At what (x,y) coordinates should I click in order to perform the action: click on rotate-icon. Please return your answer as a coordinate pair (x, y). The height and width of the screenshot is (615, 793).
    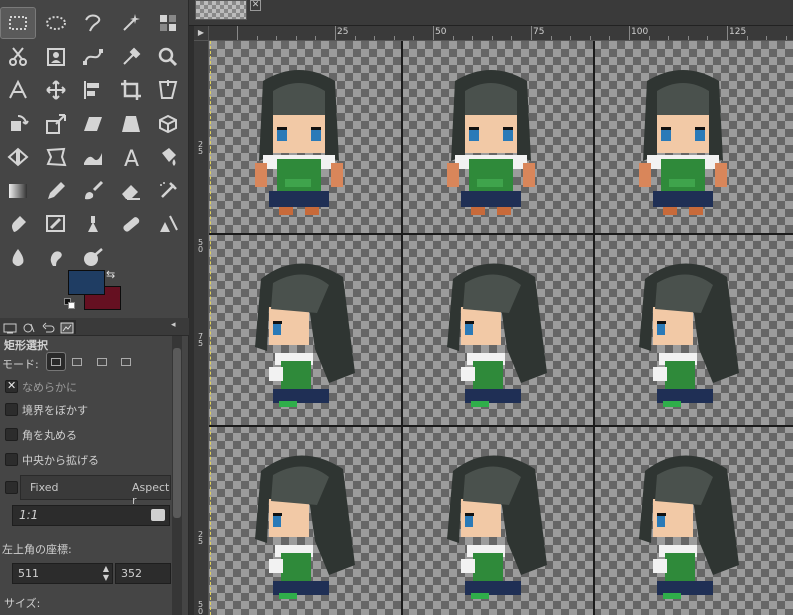
    Looking at the image, I should click on (18, 124).